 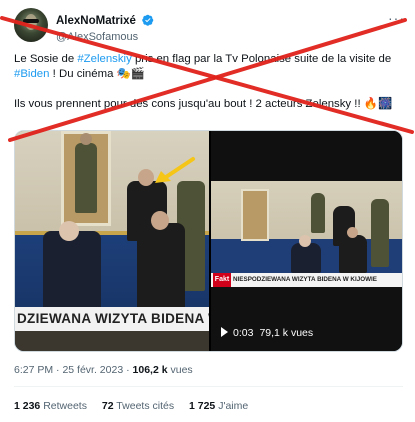 What do you see at coordinates (46, 59) in the screenshot?
I see `tweet-text-segment: Le Sosie de` at bounding box center [46, 59].